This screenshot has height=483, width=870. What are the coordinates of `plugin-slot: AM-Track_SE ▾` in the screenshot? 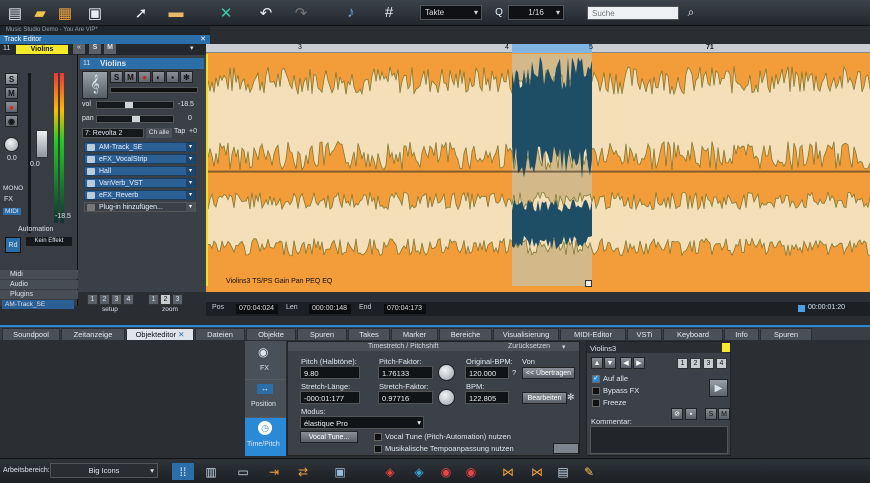 It's located at (140, 147).